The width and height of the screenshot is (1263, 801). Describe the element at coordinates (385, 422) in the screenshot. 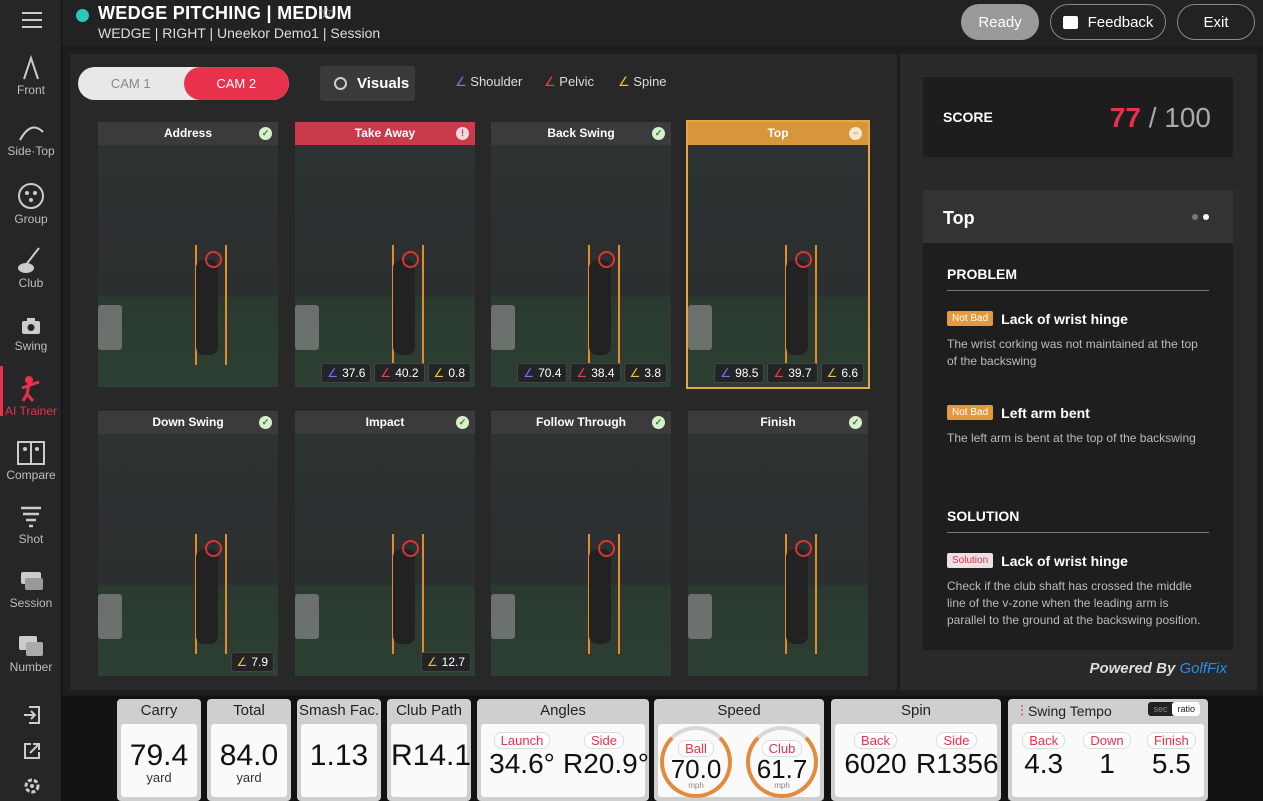

I see `phase-title: Impact ✓` at that location.